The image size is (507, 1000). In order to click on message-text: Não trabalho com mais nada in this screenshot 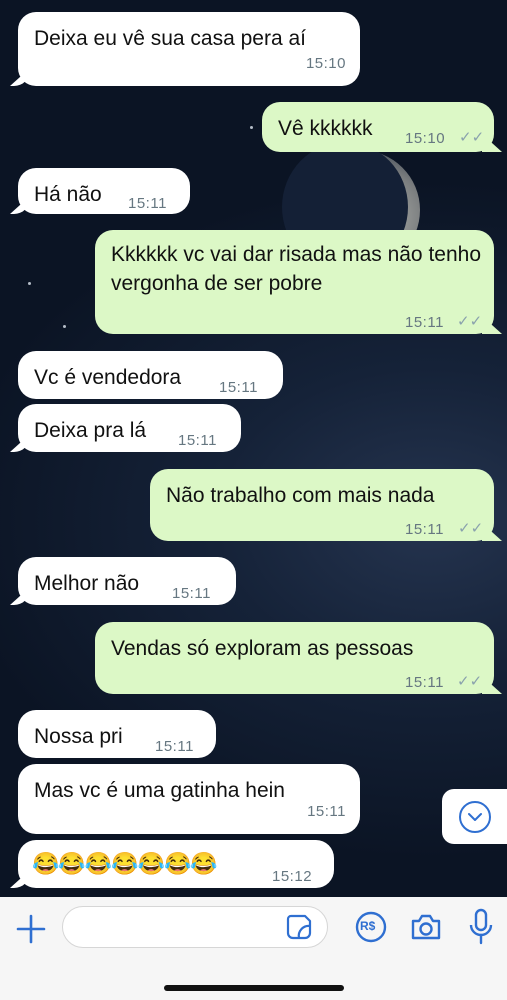, I will do `click(300, 495)`.